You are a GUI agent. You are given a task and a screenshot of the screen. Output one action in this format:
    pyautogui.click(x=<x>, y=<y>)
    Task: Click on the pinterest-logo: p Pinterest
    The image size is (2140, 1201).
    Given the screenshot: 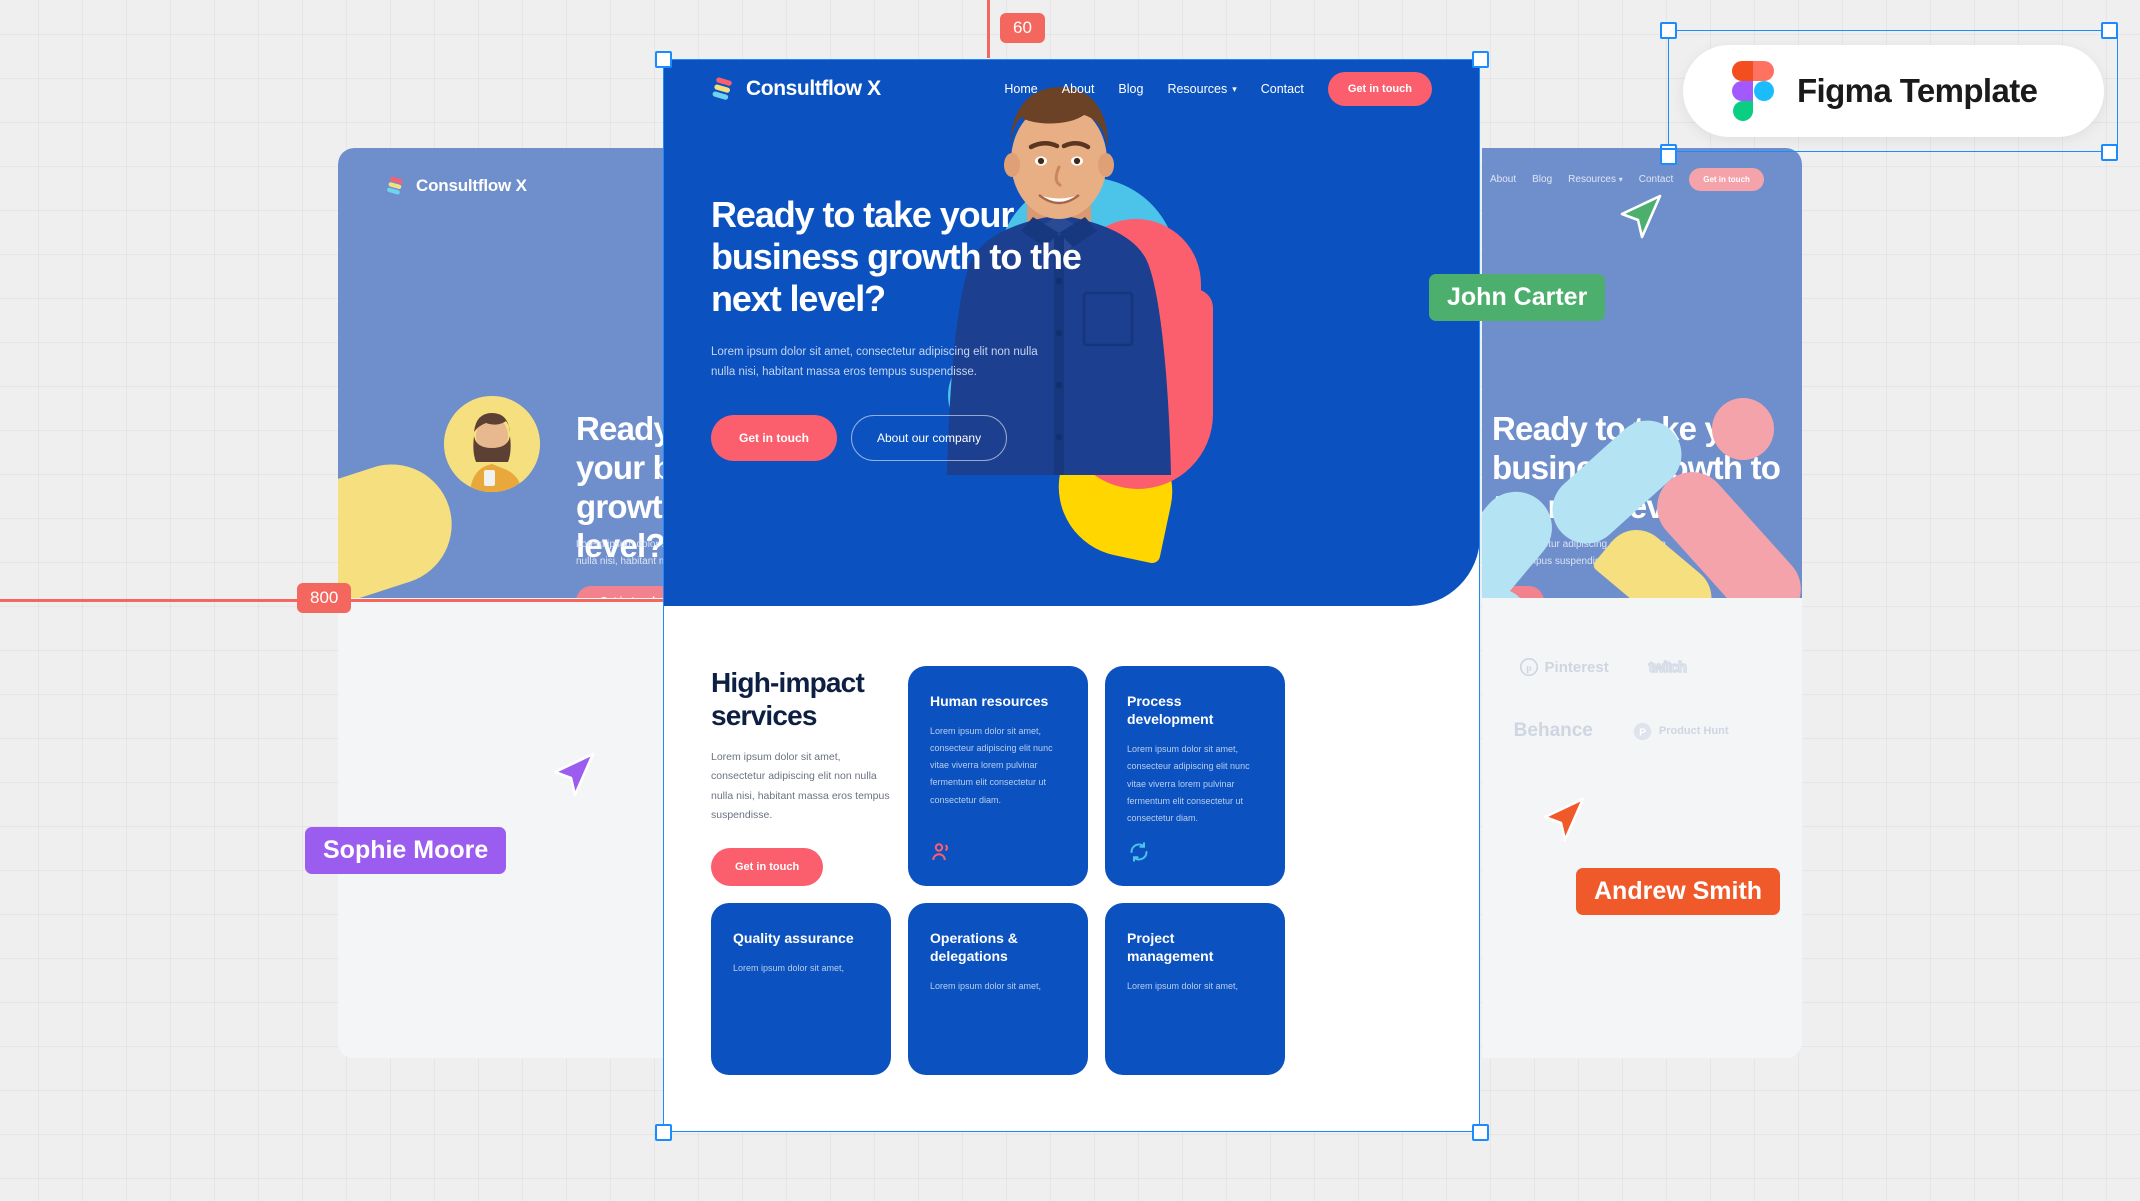 What is the action you would take?
    pyautogui.click(x=1564, y=667)
    